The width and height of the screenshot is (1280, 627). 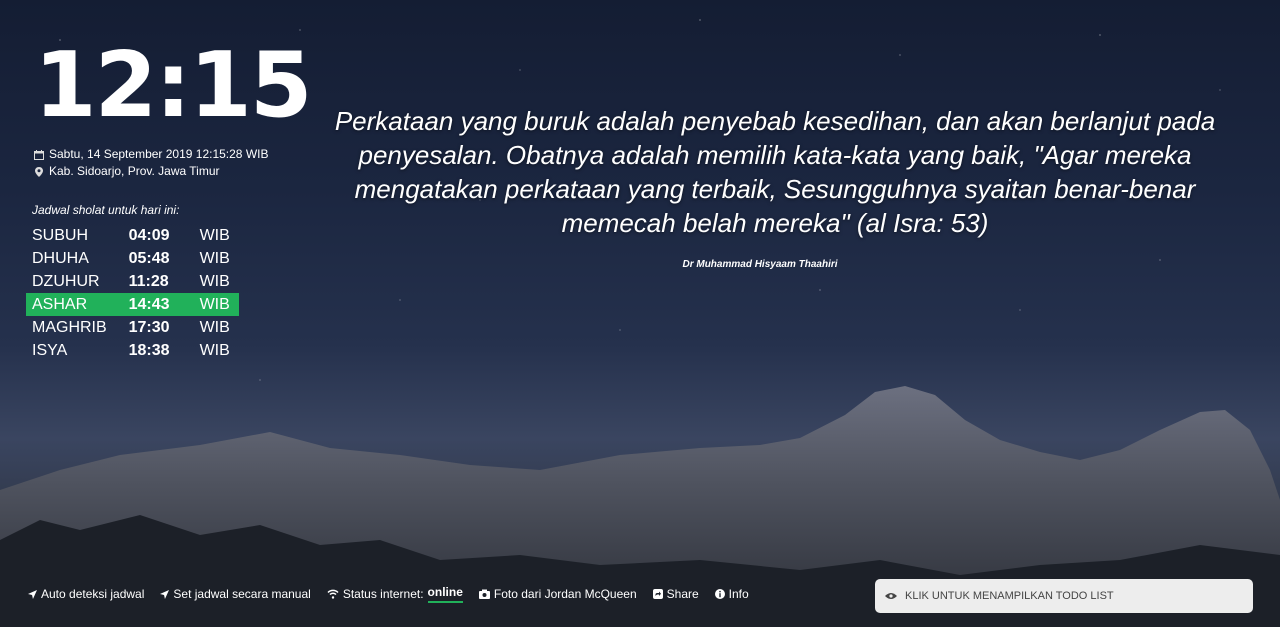 I want to click on prayer-name: ISYA, so click(x=50, y=350).